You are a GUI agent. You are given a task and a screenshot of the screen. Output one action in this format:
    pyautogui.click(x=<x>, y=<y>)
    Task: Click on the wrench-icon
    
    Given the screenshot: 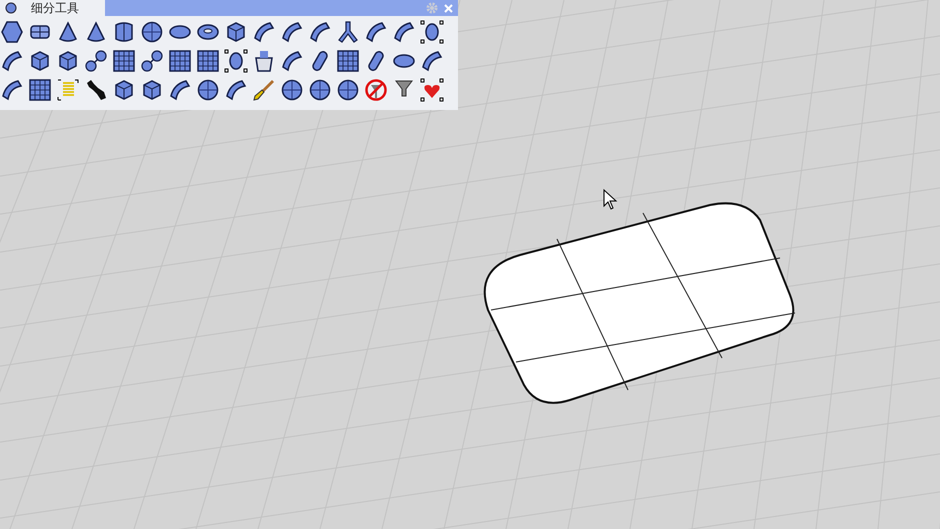 What is the action you would take?
    pyautogui.click(x=96, y=90)
    